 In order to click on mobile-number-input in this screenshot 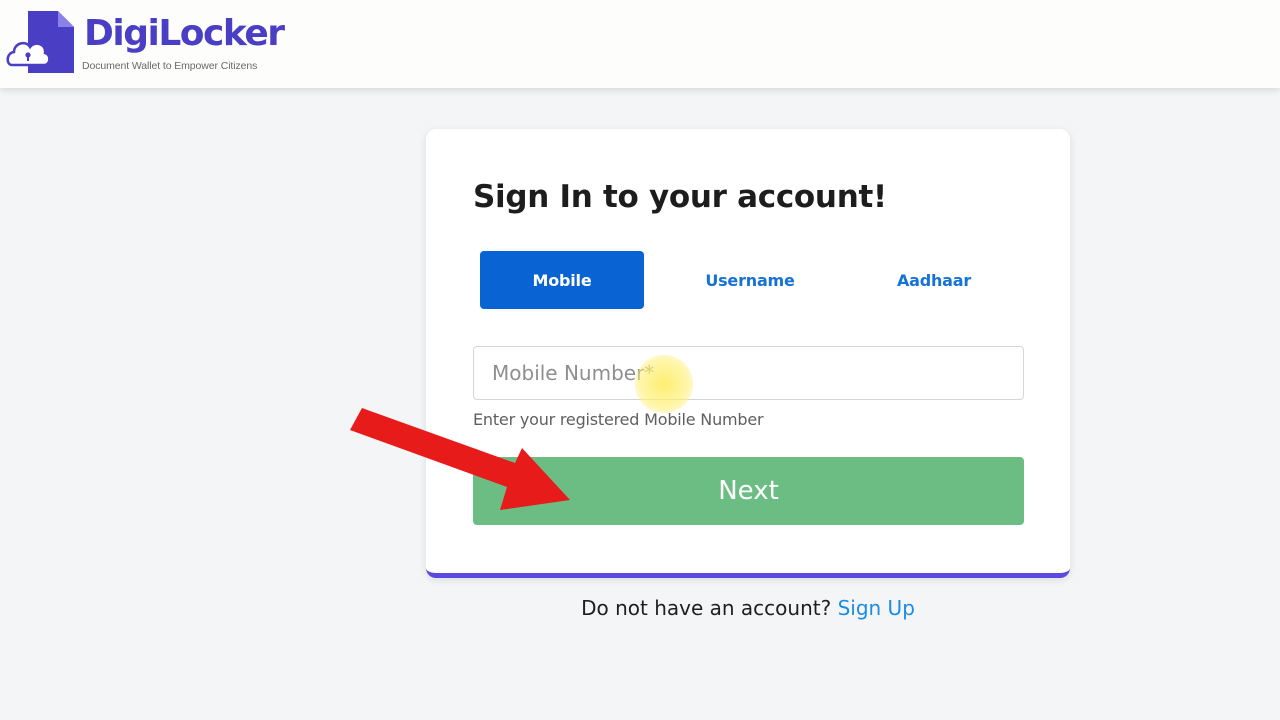, I will do `click(748, 373)`.